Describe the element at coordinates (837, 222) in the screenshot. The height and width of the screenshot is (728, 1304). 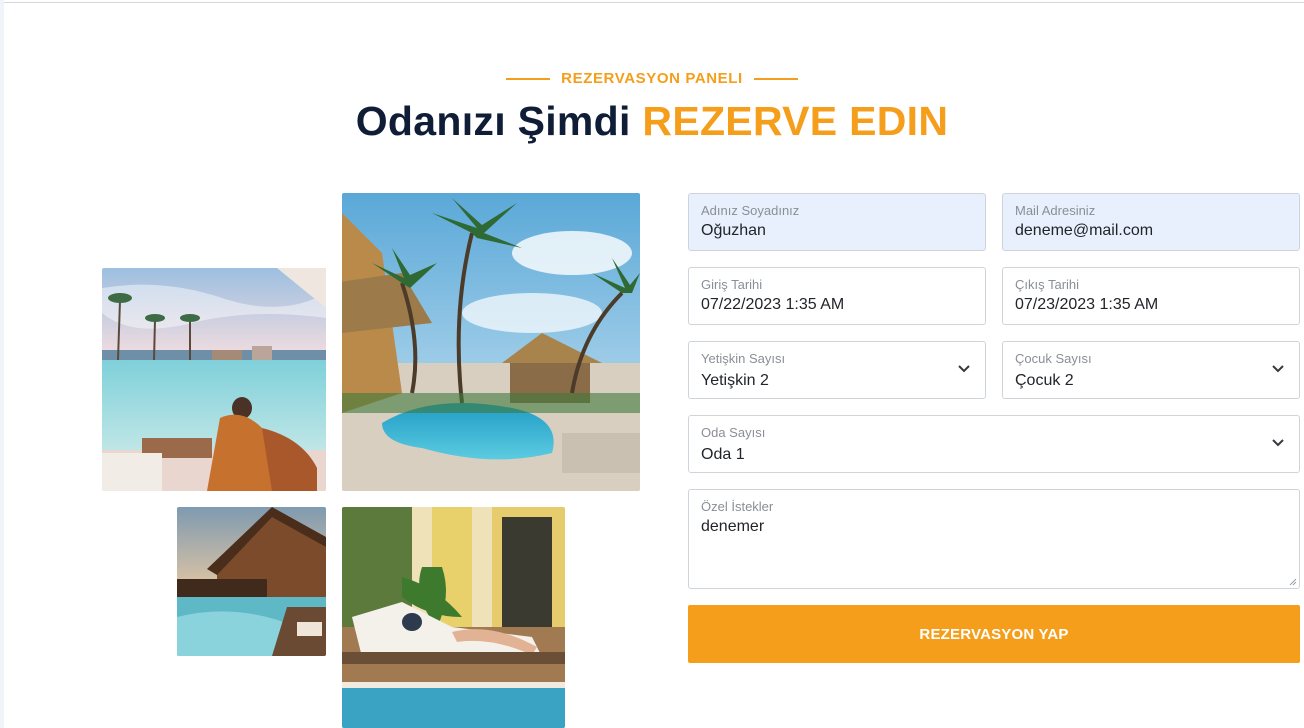
I see `name-field: Adınız Soyadınız Oğuzhan` at that location.